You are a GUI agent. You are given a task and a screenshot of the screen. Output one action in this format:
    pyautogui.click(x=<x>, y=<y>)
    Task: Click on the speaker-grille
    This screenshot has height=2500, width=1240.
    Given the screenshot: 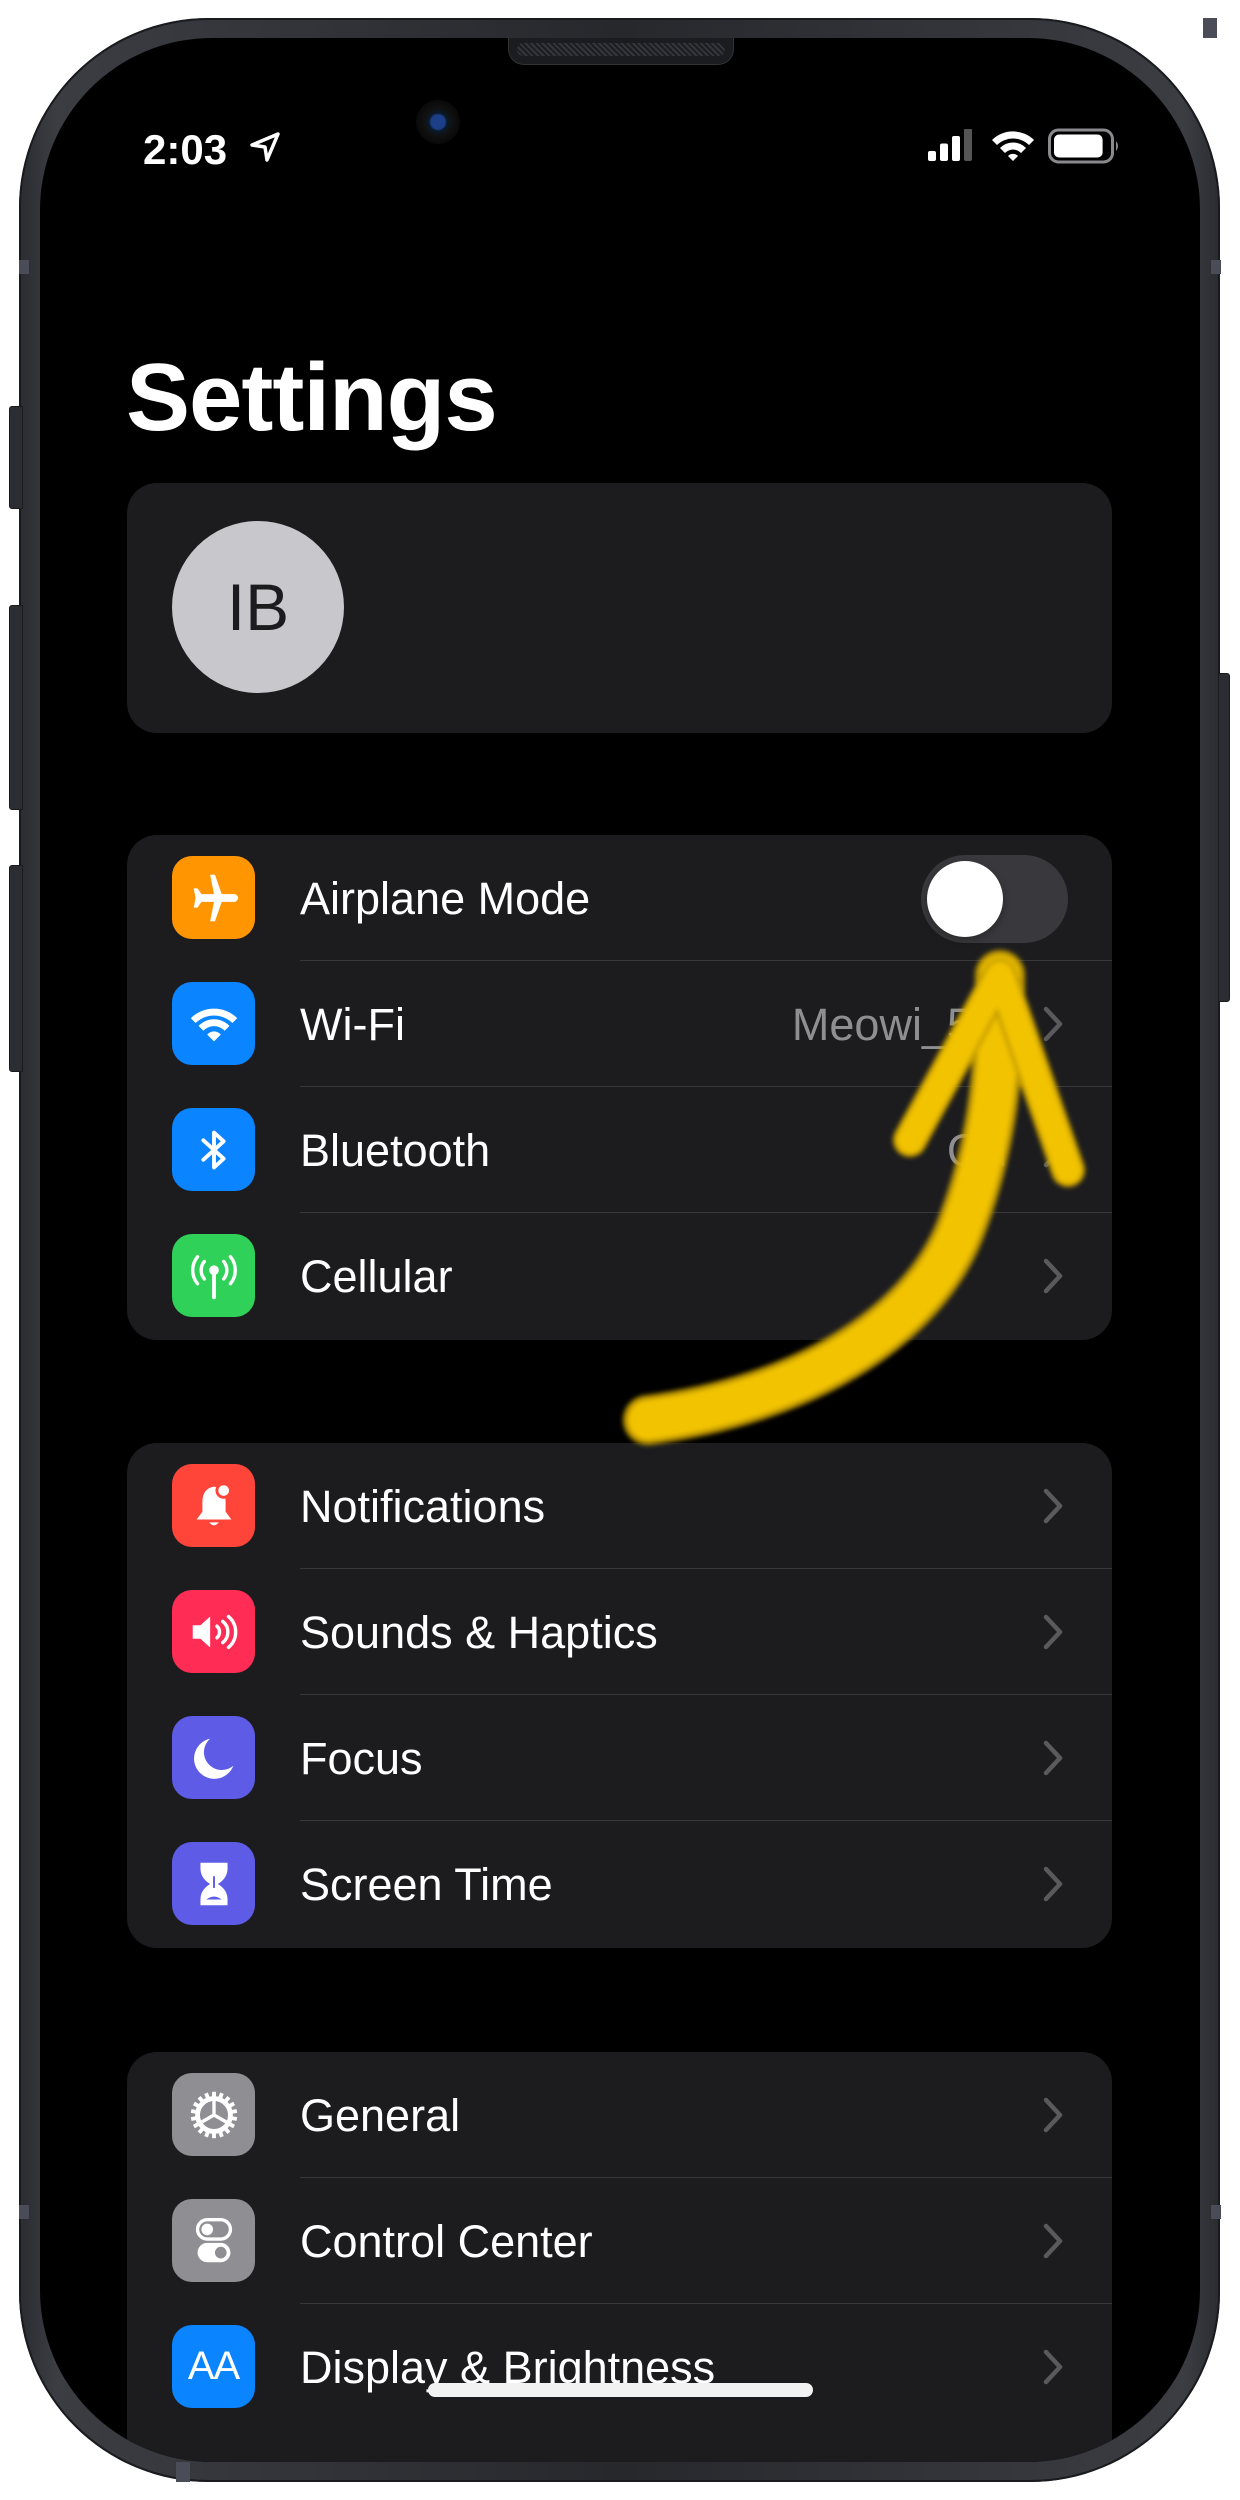 What is the action you would take?
    pyautogui.click(x=621, y=49)
    